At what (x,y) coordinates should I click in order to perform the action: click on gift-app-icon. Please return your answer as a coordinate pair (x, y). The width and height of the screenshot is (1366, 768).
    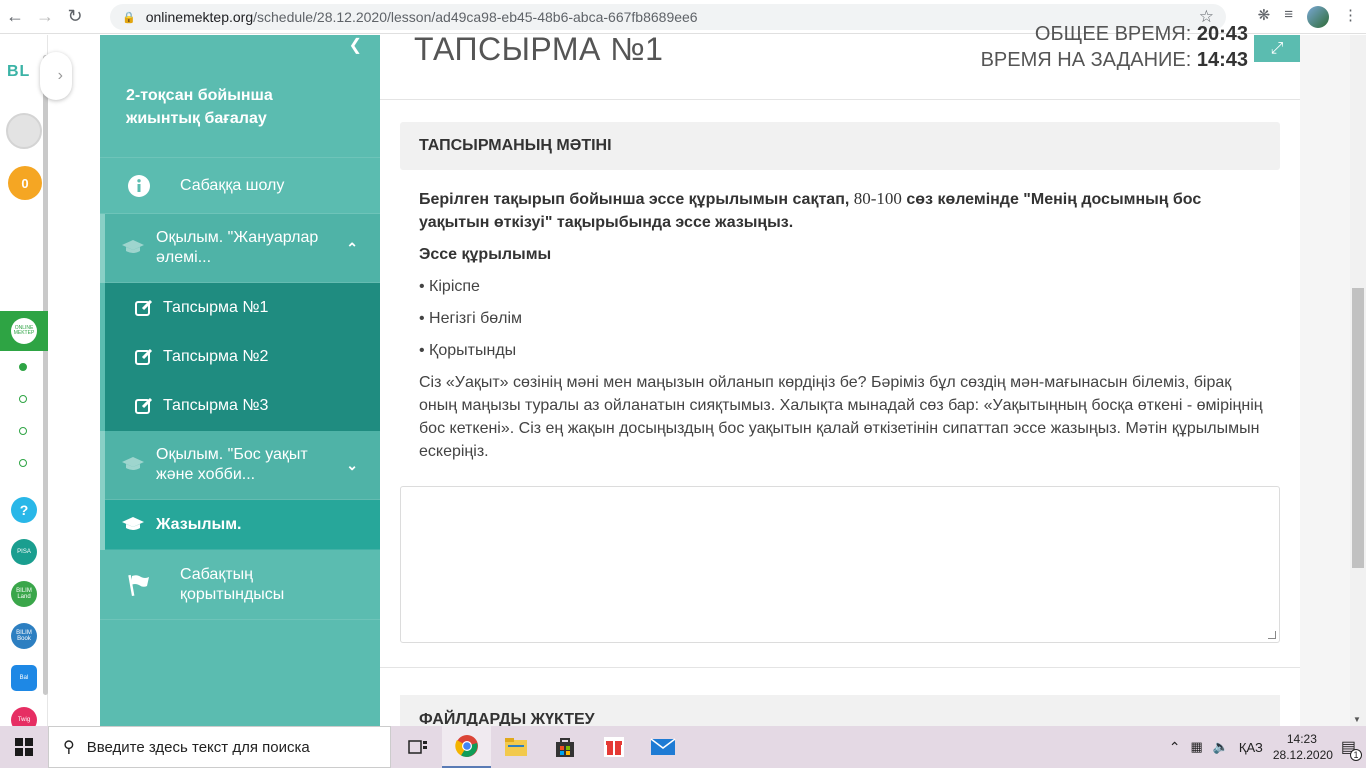
    Looking at the image, I should click on (613, 747).